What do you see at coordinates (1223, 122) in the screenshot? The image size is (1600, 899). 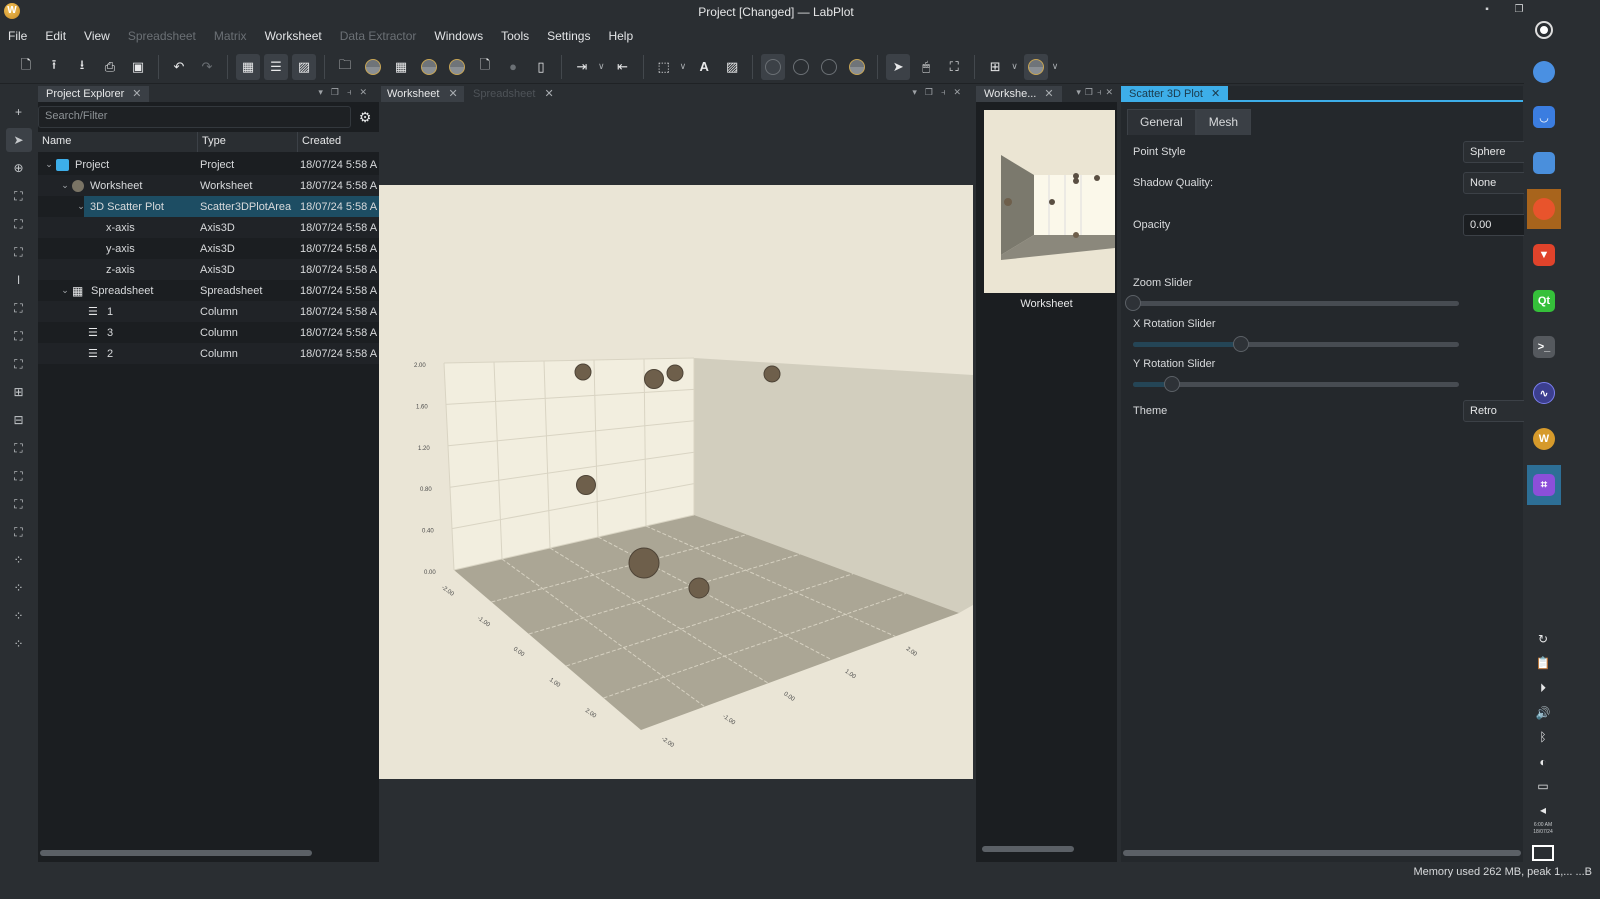 I see `tab-mesh: Mesh` at bounding box center [1223, 122].